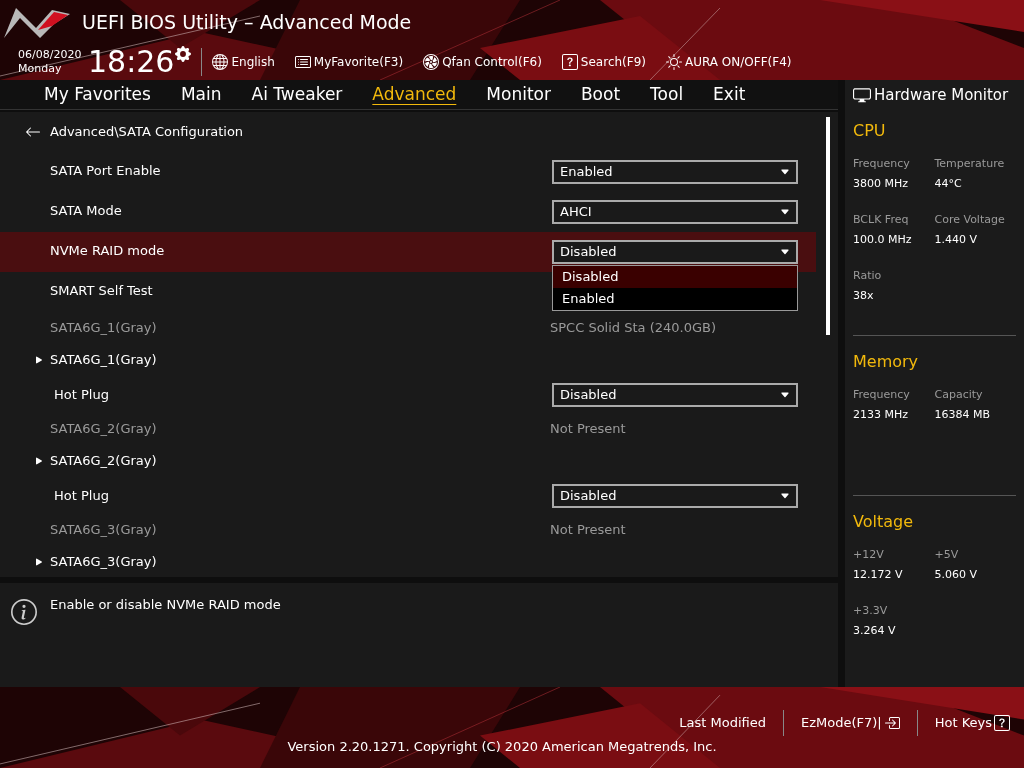  Describe the element at coordinates (103, 360) in the screenshot. I see `submenu-link: SATA6G_1(Gray)` at that location.